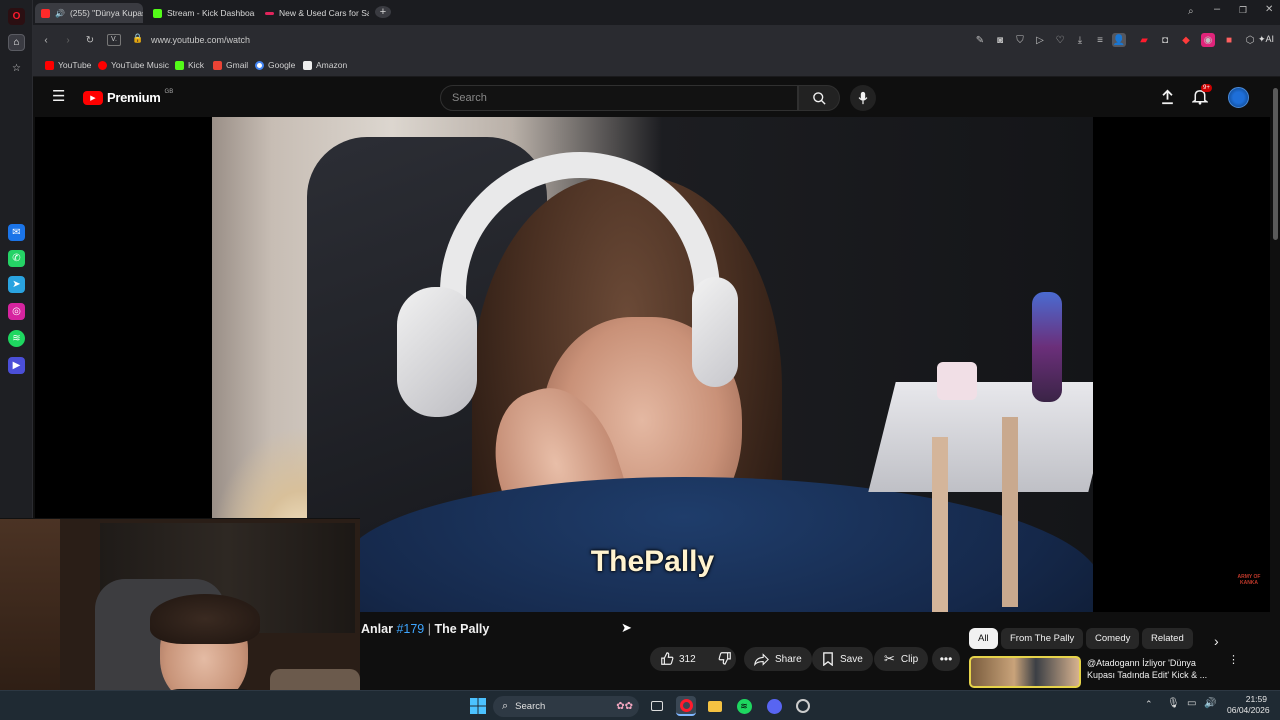 The height and width of the screenshot is (720, 1280). Describe the element at coordinates (1208, 40) in the screenshot. I see `extension-ext3-icon: ◉` at that location.